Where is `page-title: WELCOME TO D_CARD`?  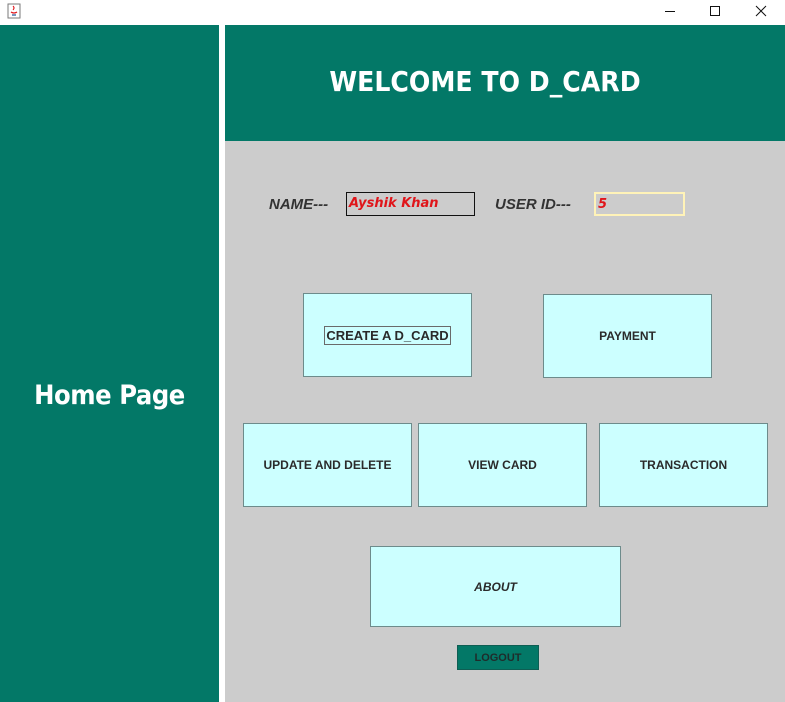 page-title: WELCOME TO D_CARD is located at coordinates (485, 81).